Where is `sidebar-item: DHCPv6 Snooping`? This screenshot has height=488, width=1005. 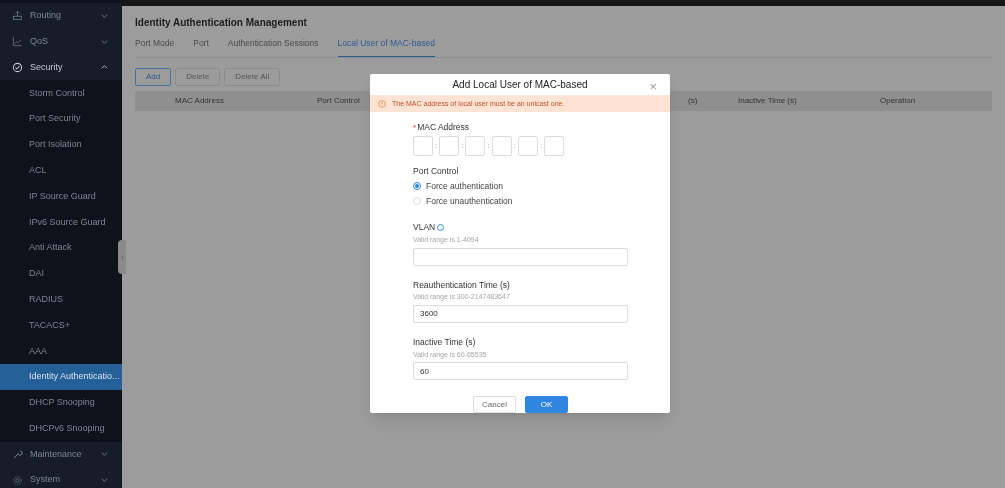 sidebar-item: DHCPv6 Snooping is located at coordinates (61, 428).